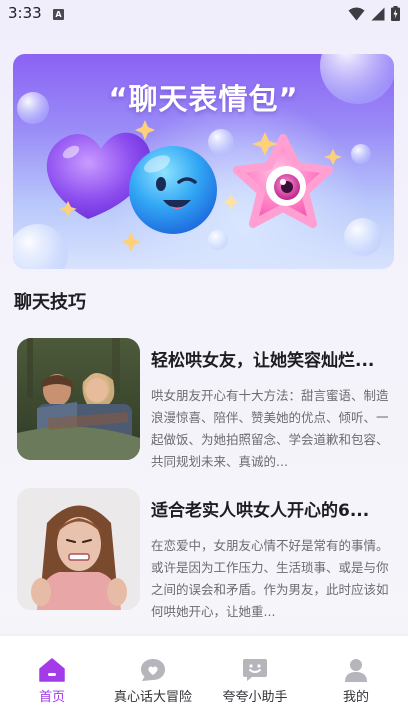  What do you see at coordinates (355, 697) in the screenshot?
I see `nav-label: 我的` at bounding box center [355, 697].